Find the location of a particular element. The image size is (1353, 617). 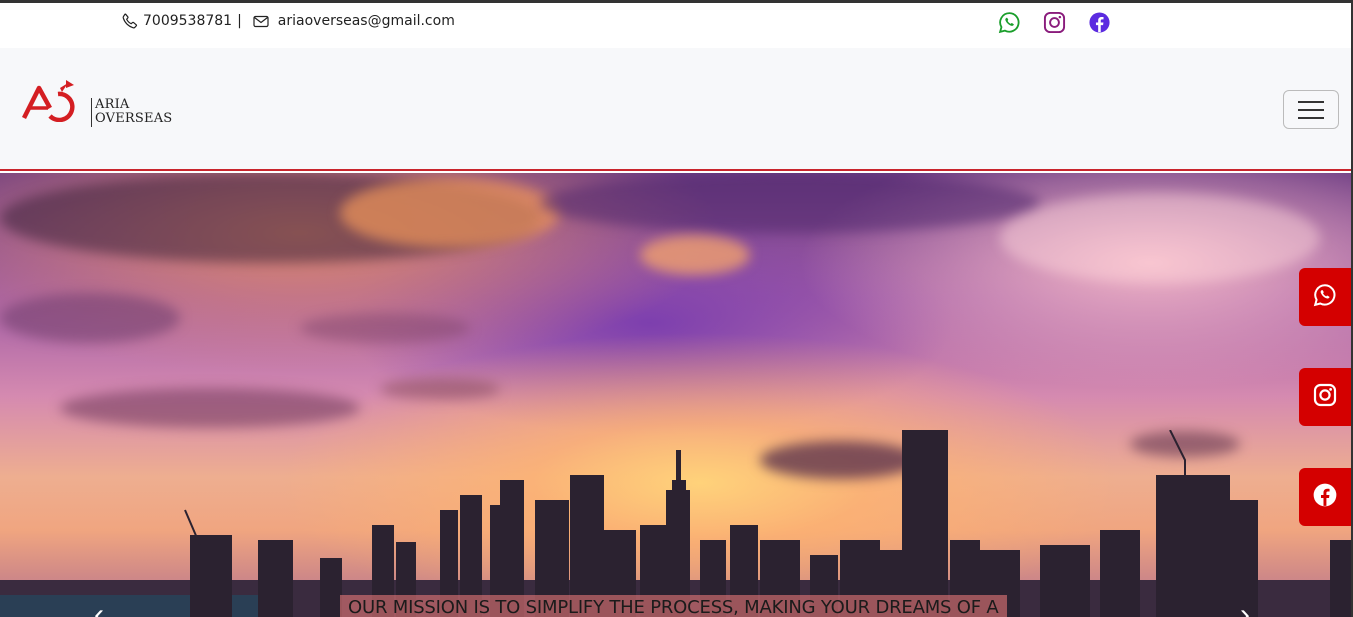

hamburger-menu-icon is located at coordinates (1311, 109).